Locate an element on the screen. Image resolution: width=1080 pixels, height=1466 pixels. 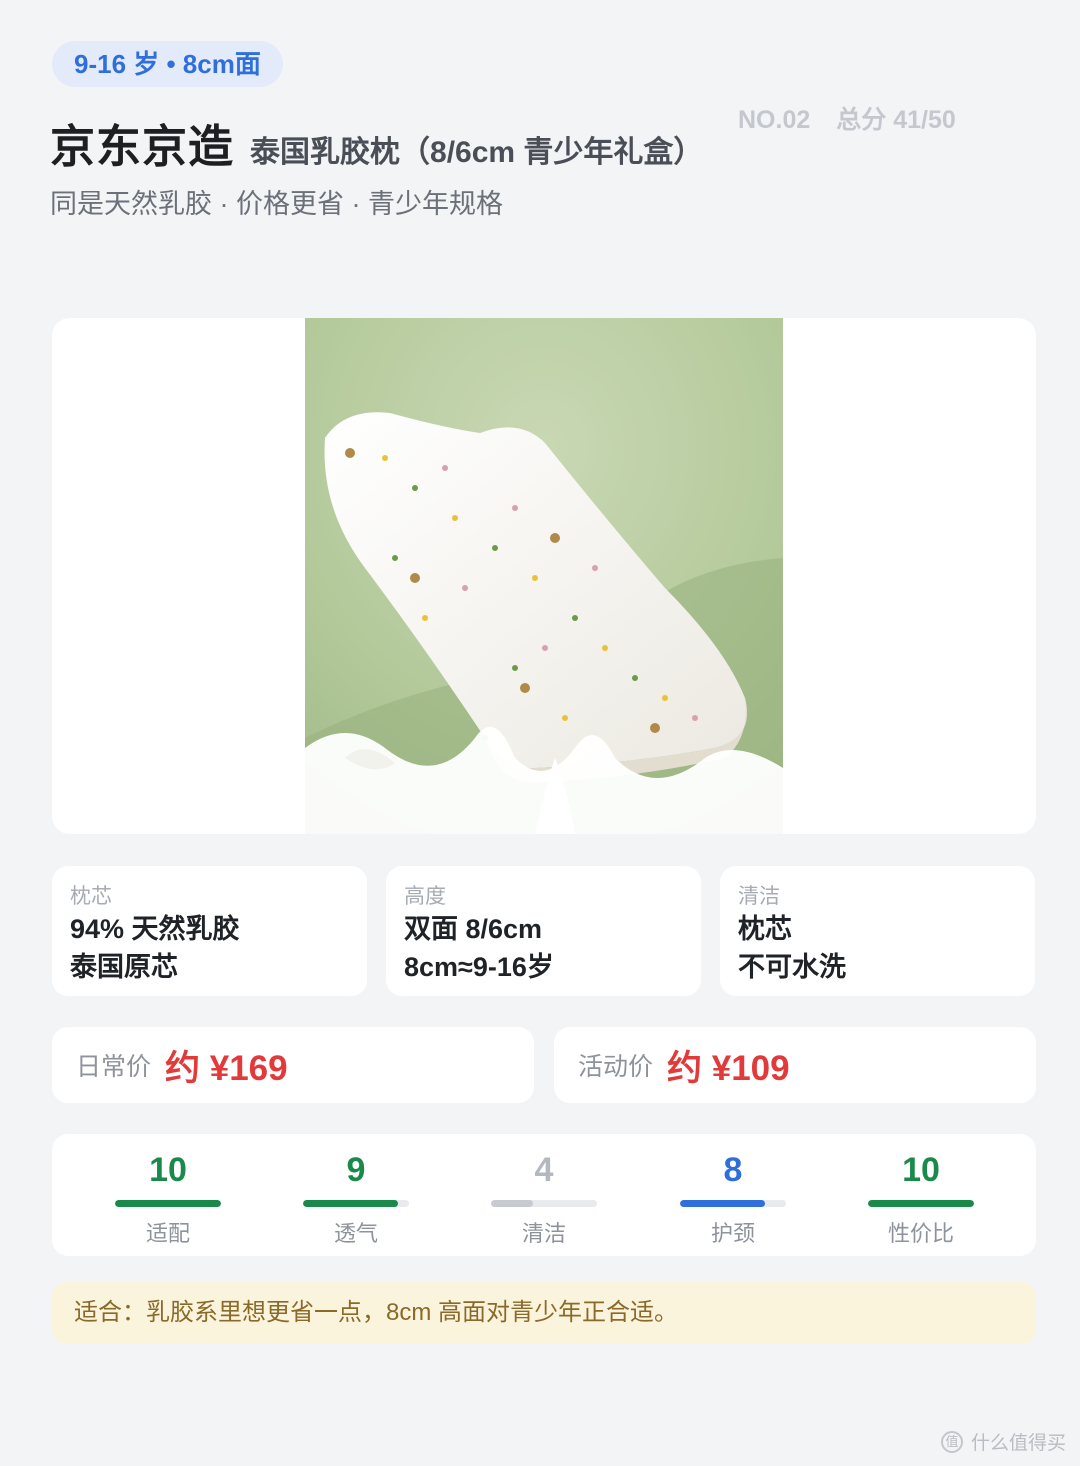
total-score: 总分 41/50 is located at coordinates (896, 120).